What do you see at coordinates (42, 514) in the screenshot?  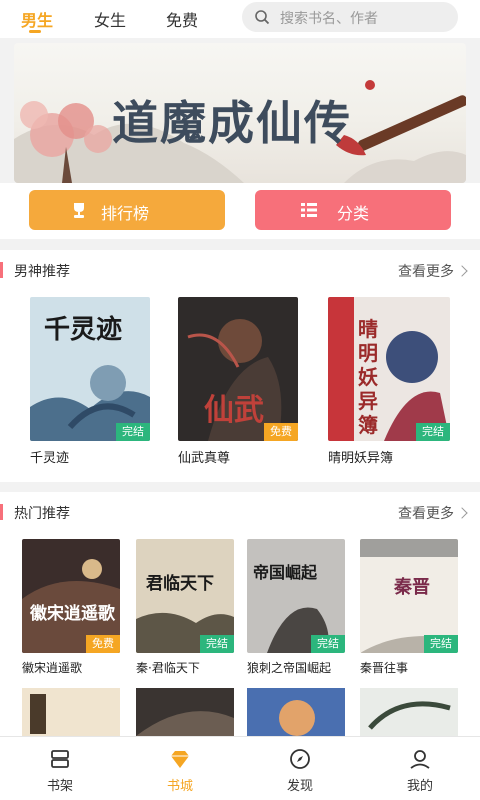 I see `section-title: 热门推荐` at bounding box center [42, 514].